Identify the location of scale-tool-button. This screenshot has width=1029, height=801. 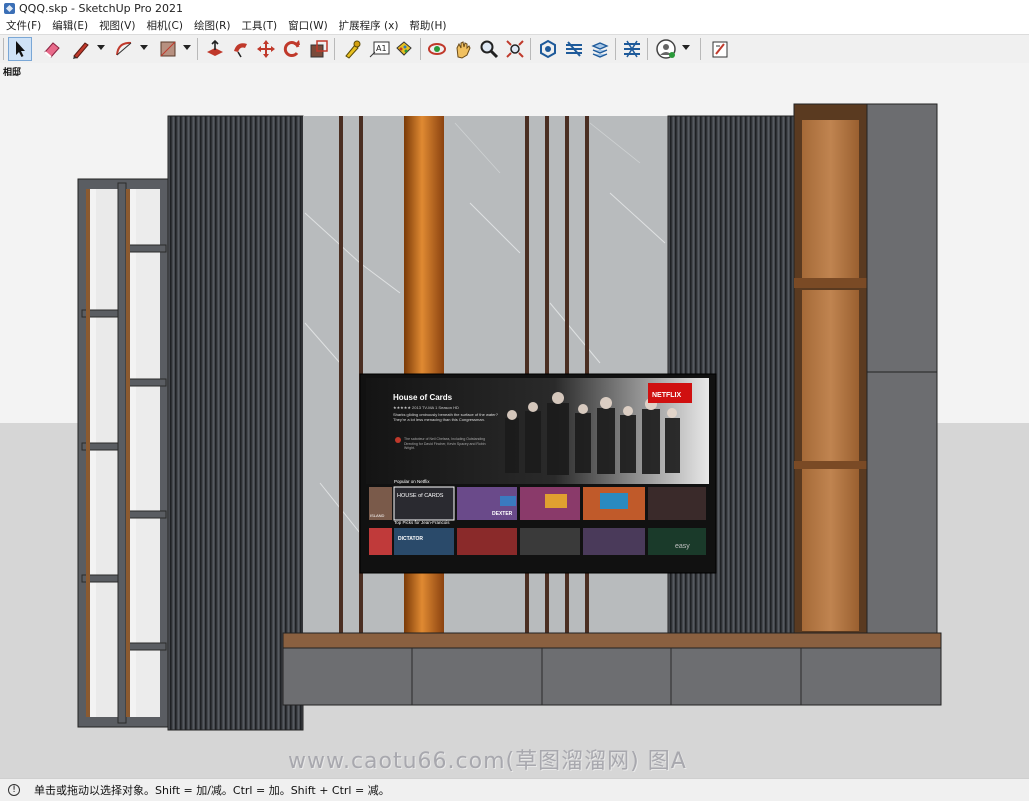
(319, 49).